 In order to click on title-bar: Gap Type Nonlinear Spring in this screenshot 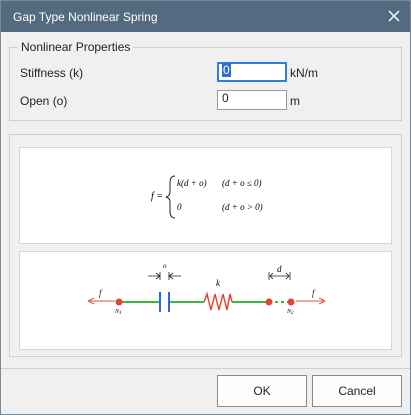, I will do `click(205, 16)`.